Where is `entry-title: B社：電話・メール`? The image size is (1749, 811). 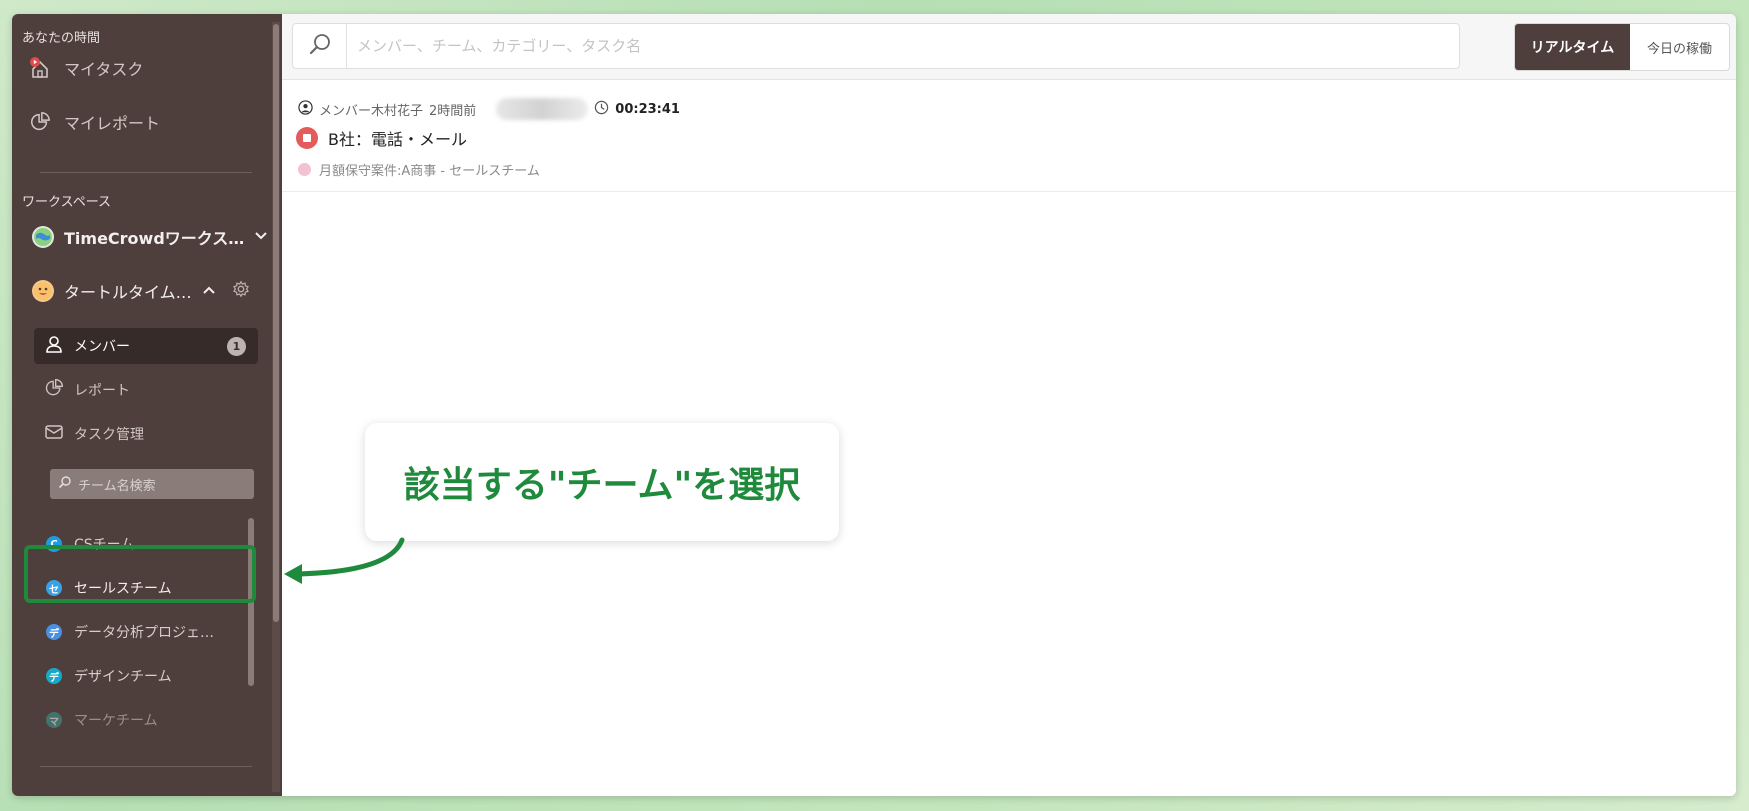
entry-title: B社：電話・メール is located at coordinates (397, 139).